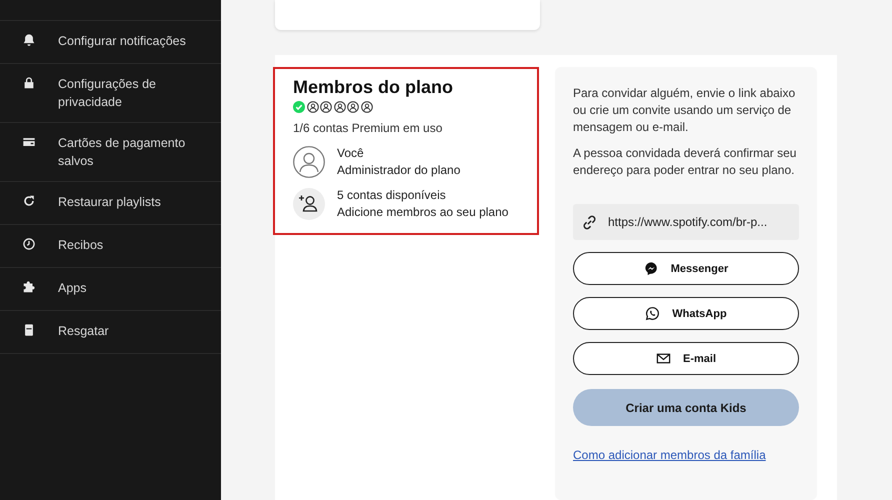 The image size is (892, 500). I want to click on clock-icon, so click(29, 244).